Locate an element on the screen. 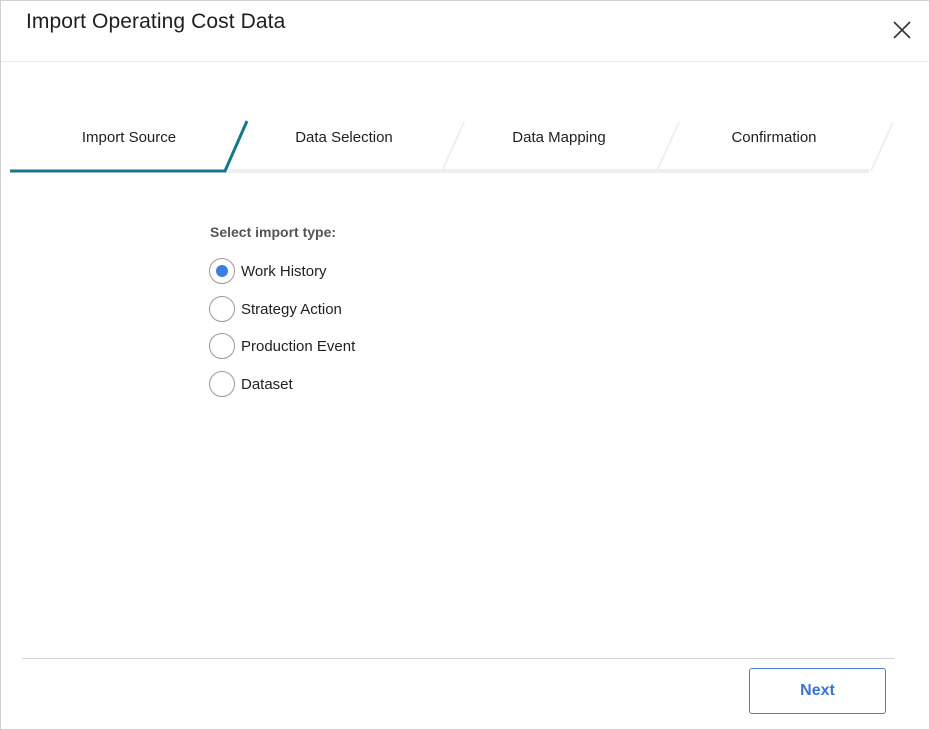 This screenshot has height=730, width=930. dialog-title: Import Operating Cost Data is located at coordinates (156, 21).